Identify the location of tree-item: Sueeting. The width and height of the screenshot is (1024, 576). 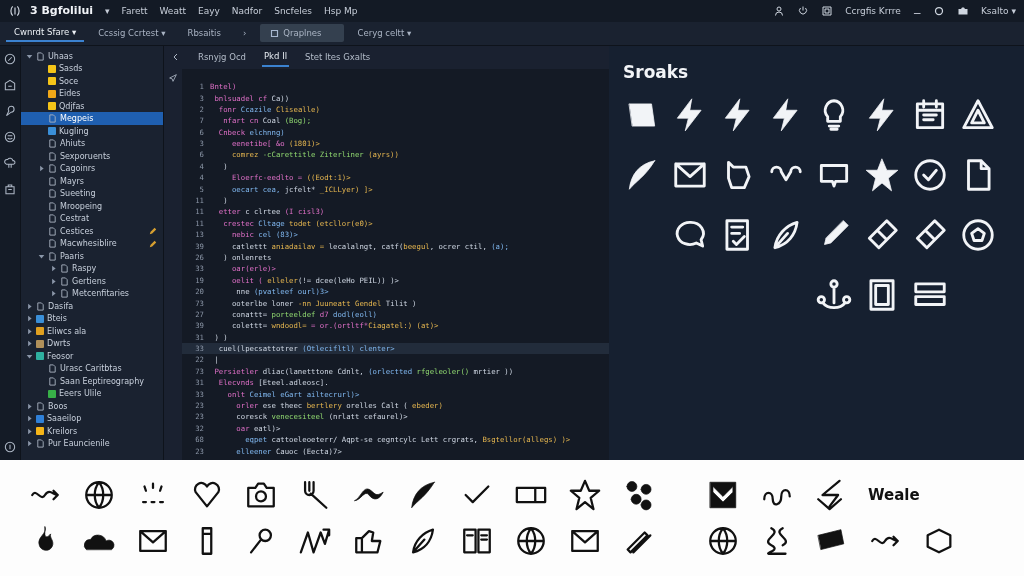
(92, 193).